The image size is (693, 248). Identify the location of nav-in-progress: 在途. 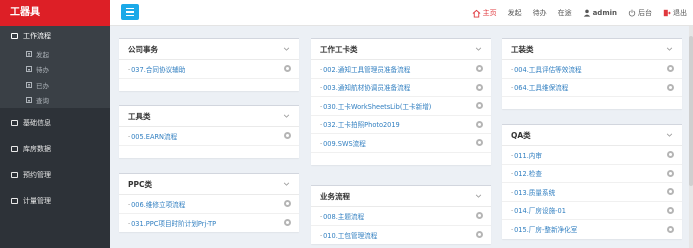
(565, 13).